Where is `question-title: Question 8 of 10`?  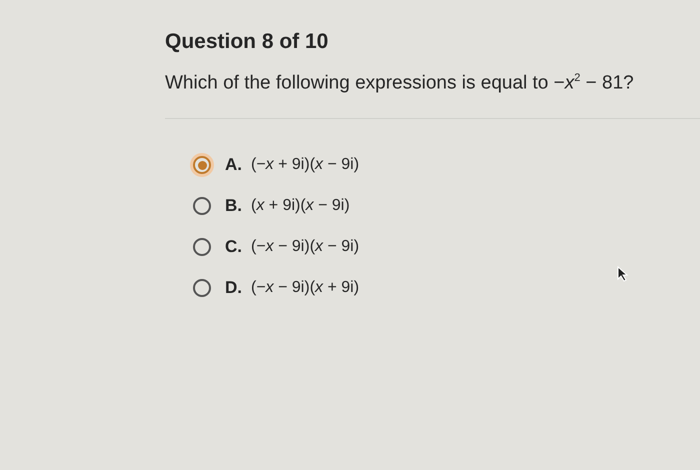 question-title: Question 8 of 10 is located at coordinates (247, 42).